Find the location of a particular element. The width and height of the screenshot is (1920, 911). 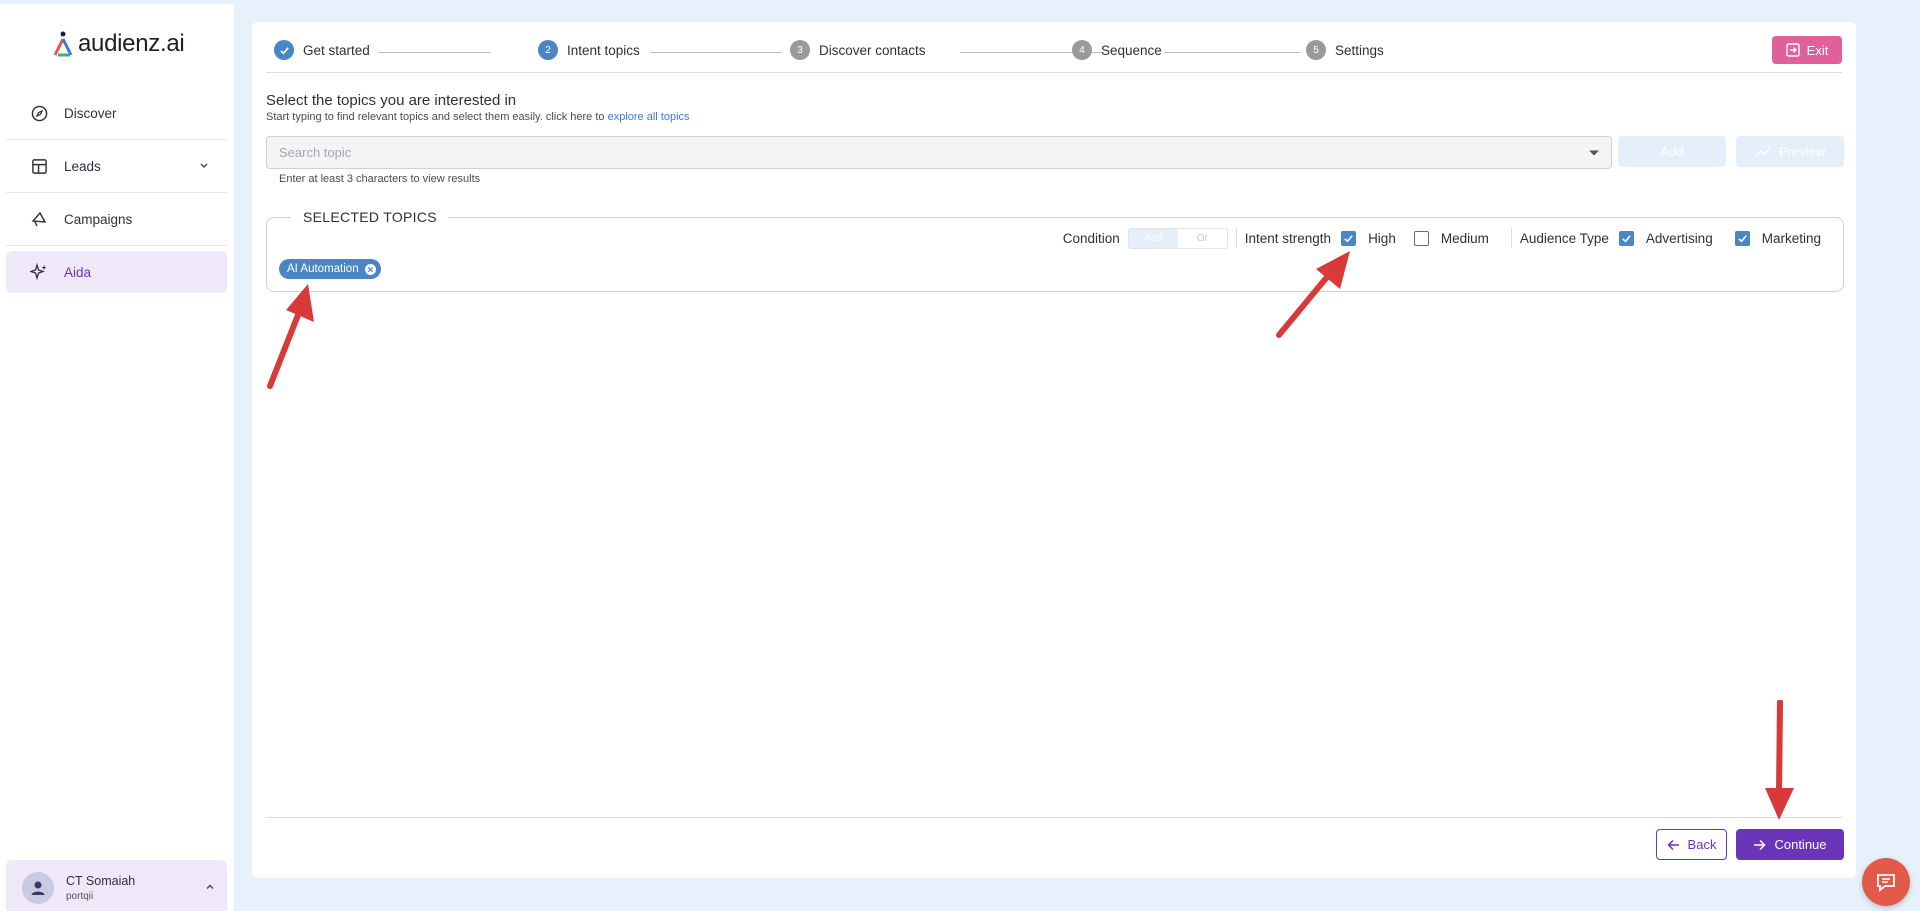

sidebar-item-label: Leads is located at coordinates (82, 166).